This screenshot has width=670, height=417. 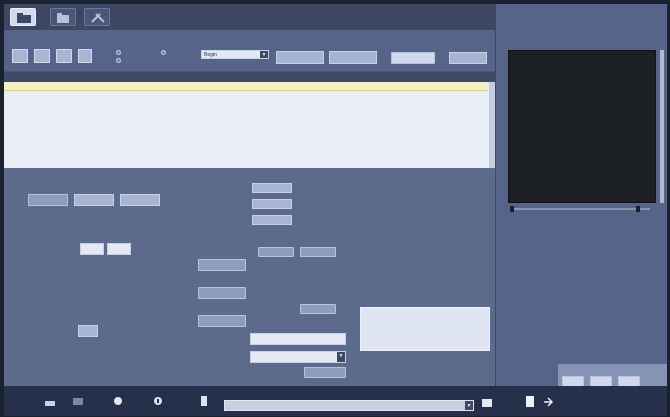 What do you see at coordinates (325, 372) in the screenshot?
I see `apply-button` at bounding box center [325, 372].